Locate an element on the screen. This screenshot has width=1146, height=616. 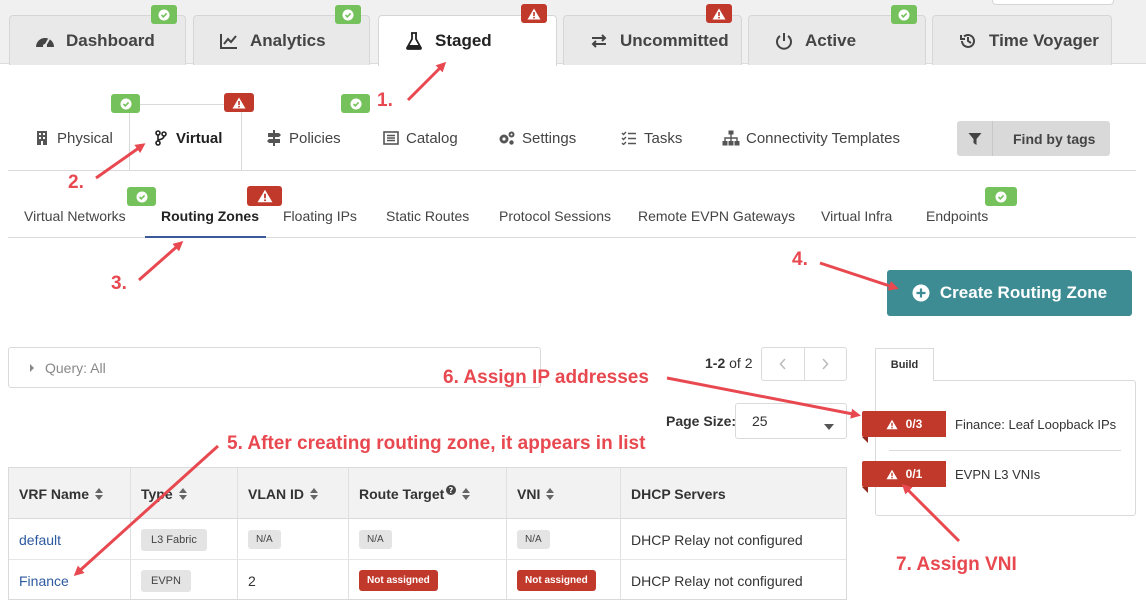
tab-physical-label: Physical is located at coordinates (85, 138).